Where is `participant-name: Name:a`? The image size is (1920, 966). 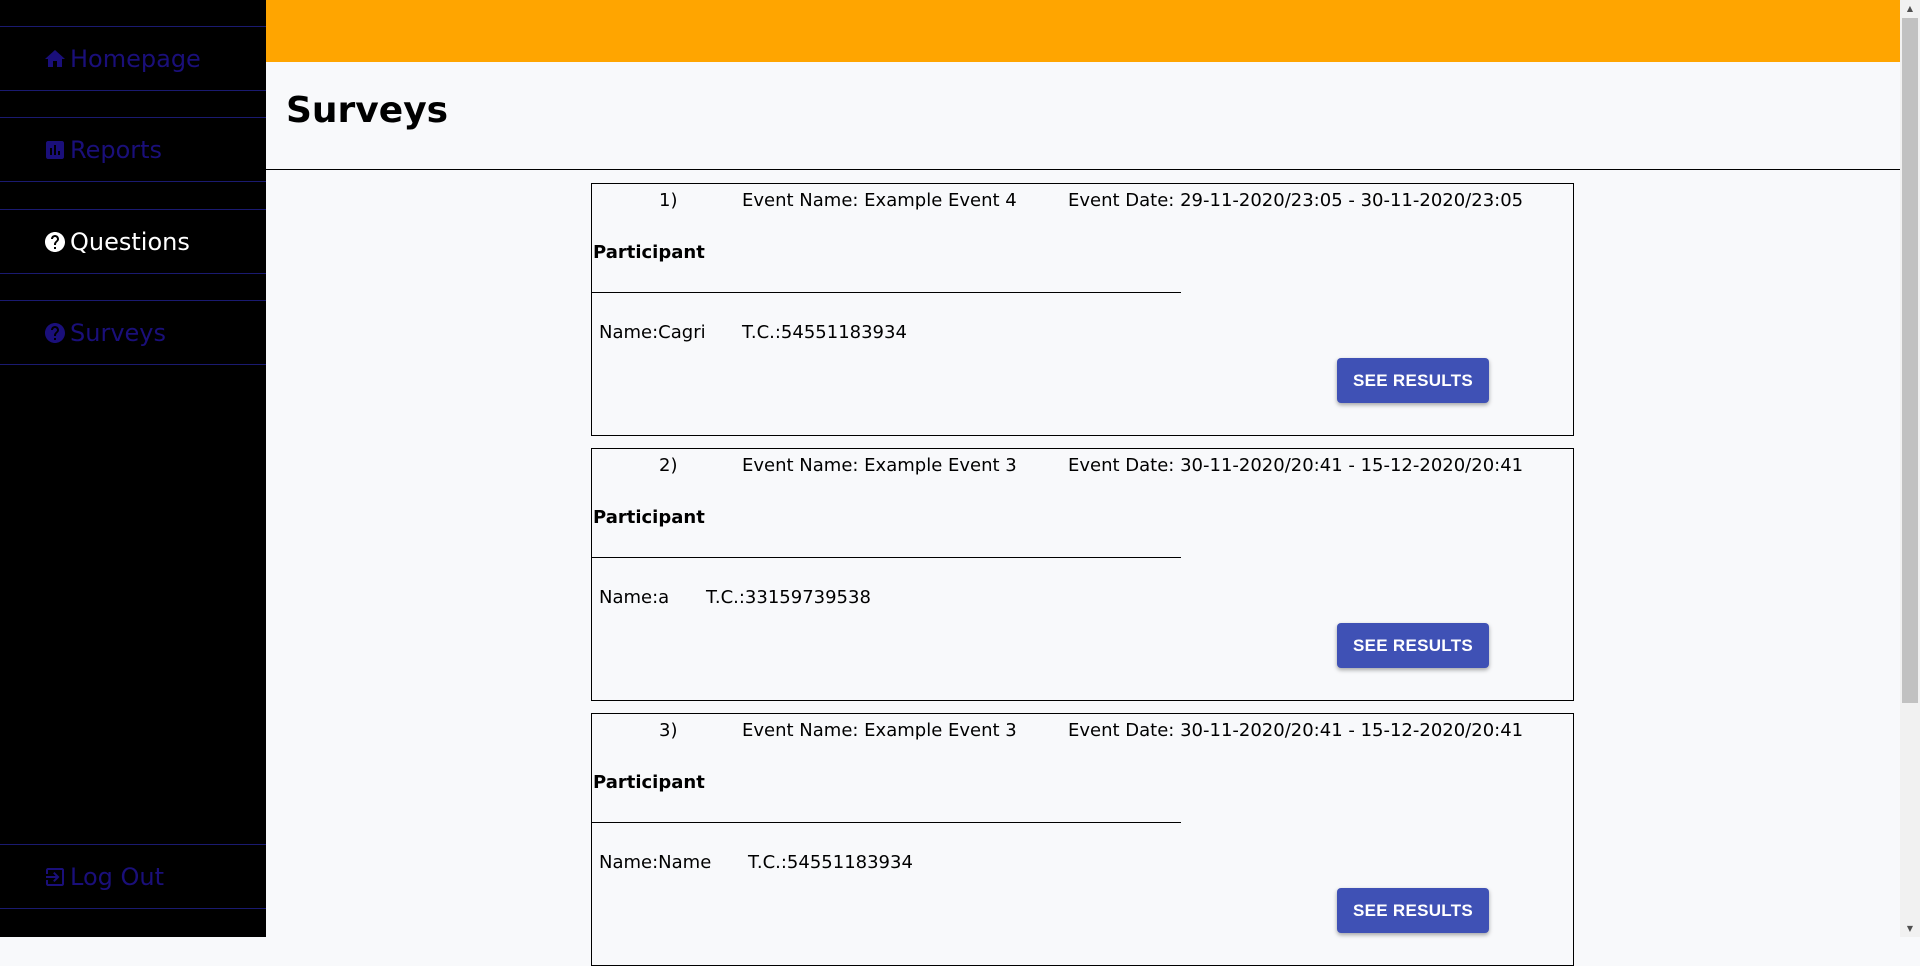 participant-name: Name:a is located at coordinates (634, 597).